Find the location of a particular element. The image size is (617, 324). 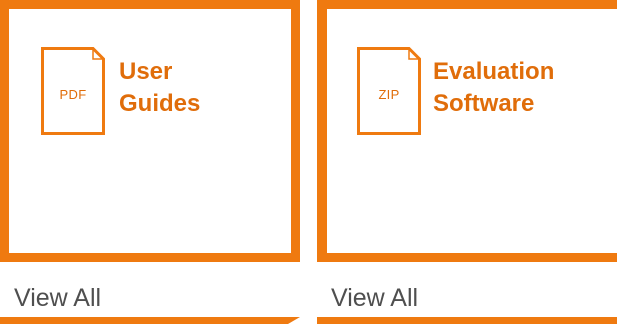

card-title: Evaluation Software is located at coordinates (493, 88).